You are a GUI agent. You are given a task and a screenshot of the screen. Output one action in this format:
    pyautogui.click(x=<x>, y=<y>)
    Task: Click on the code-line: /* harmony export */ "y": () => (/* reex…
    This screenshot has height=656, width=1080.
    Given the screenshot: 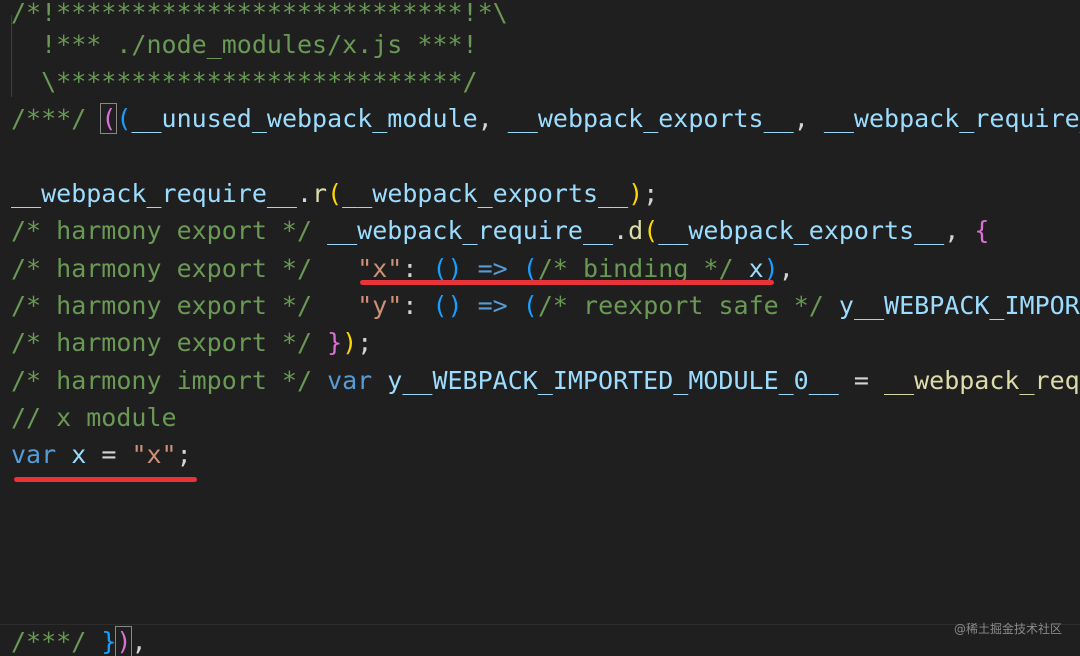 What is the action you would take?
    pyautogui.click(x=545, y=305)
    